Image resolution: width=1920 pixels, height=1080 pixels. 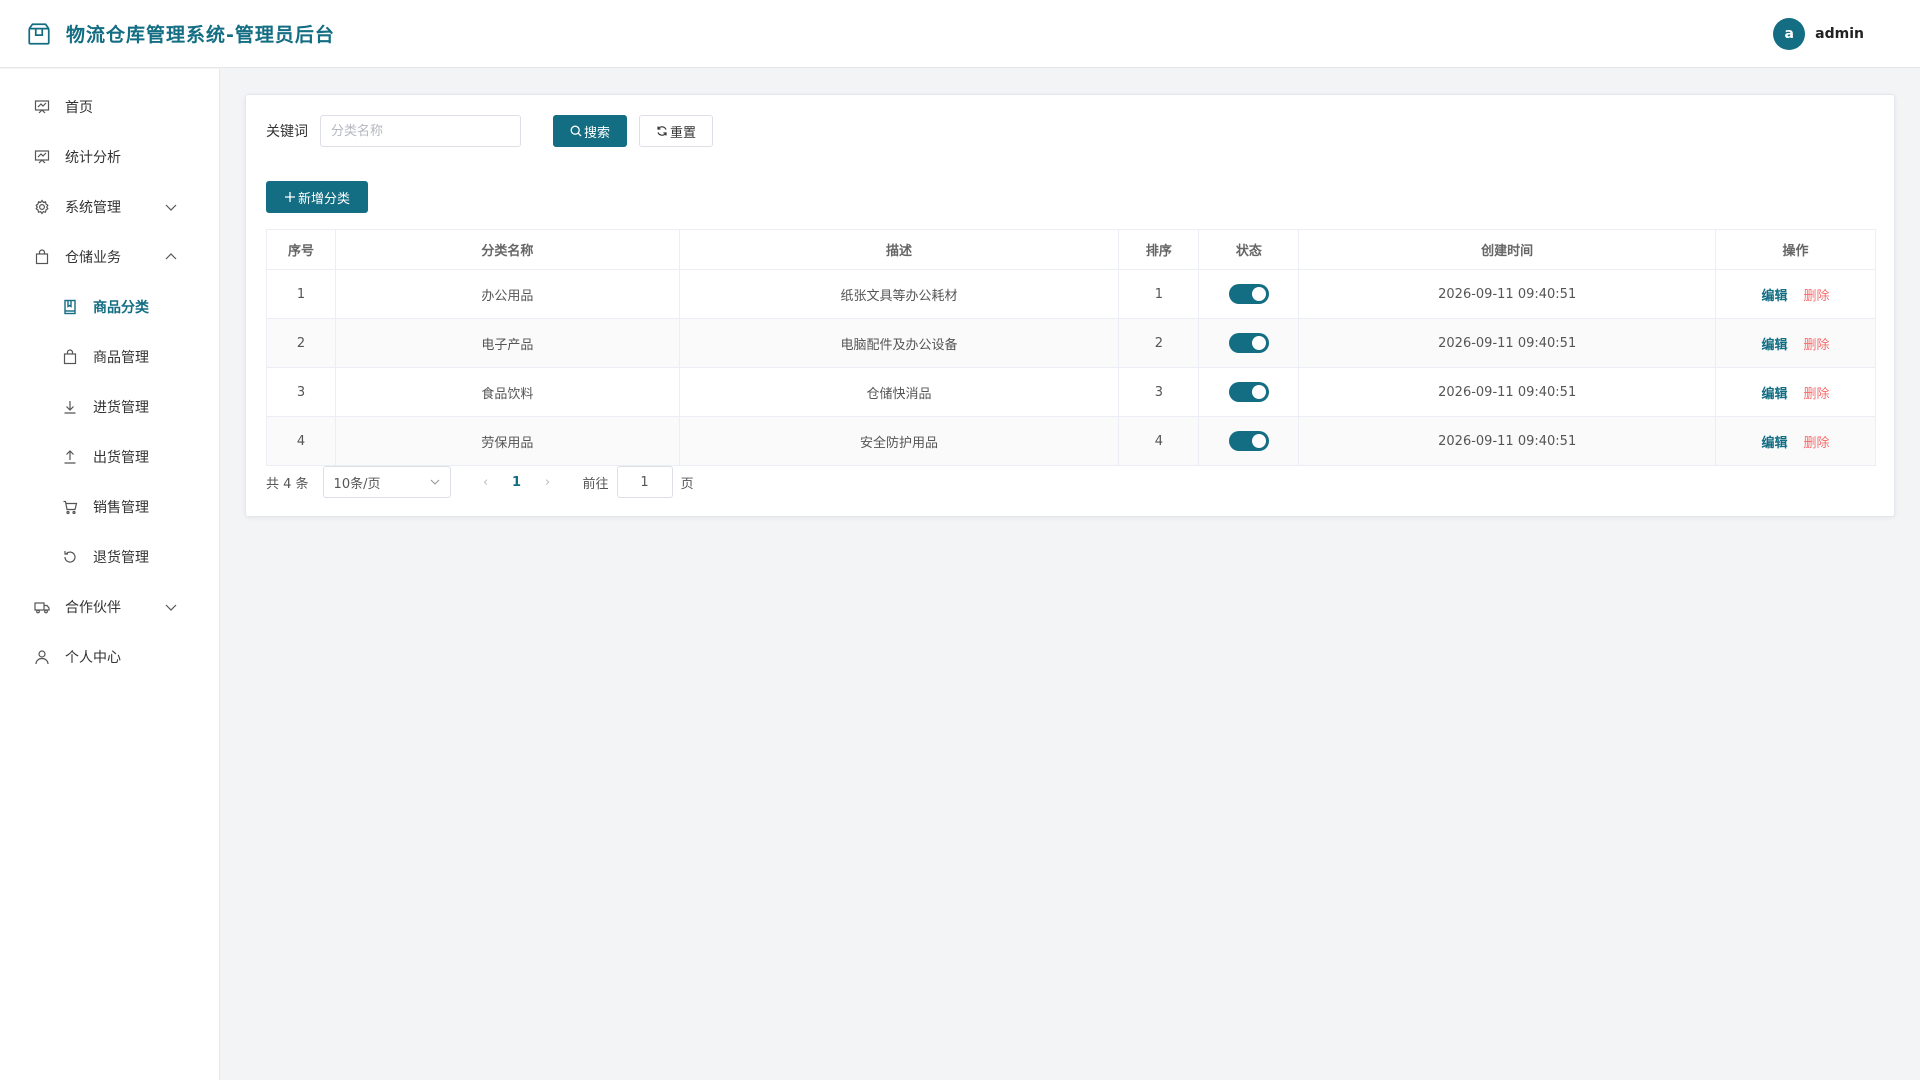 What do you see at coordinates (121, 358) in the screenshot?
I see `sidebar-item-label: 商品管理` at bounding box center [121, 358].